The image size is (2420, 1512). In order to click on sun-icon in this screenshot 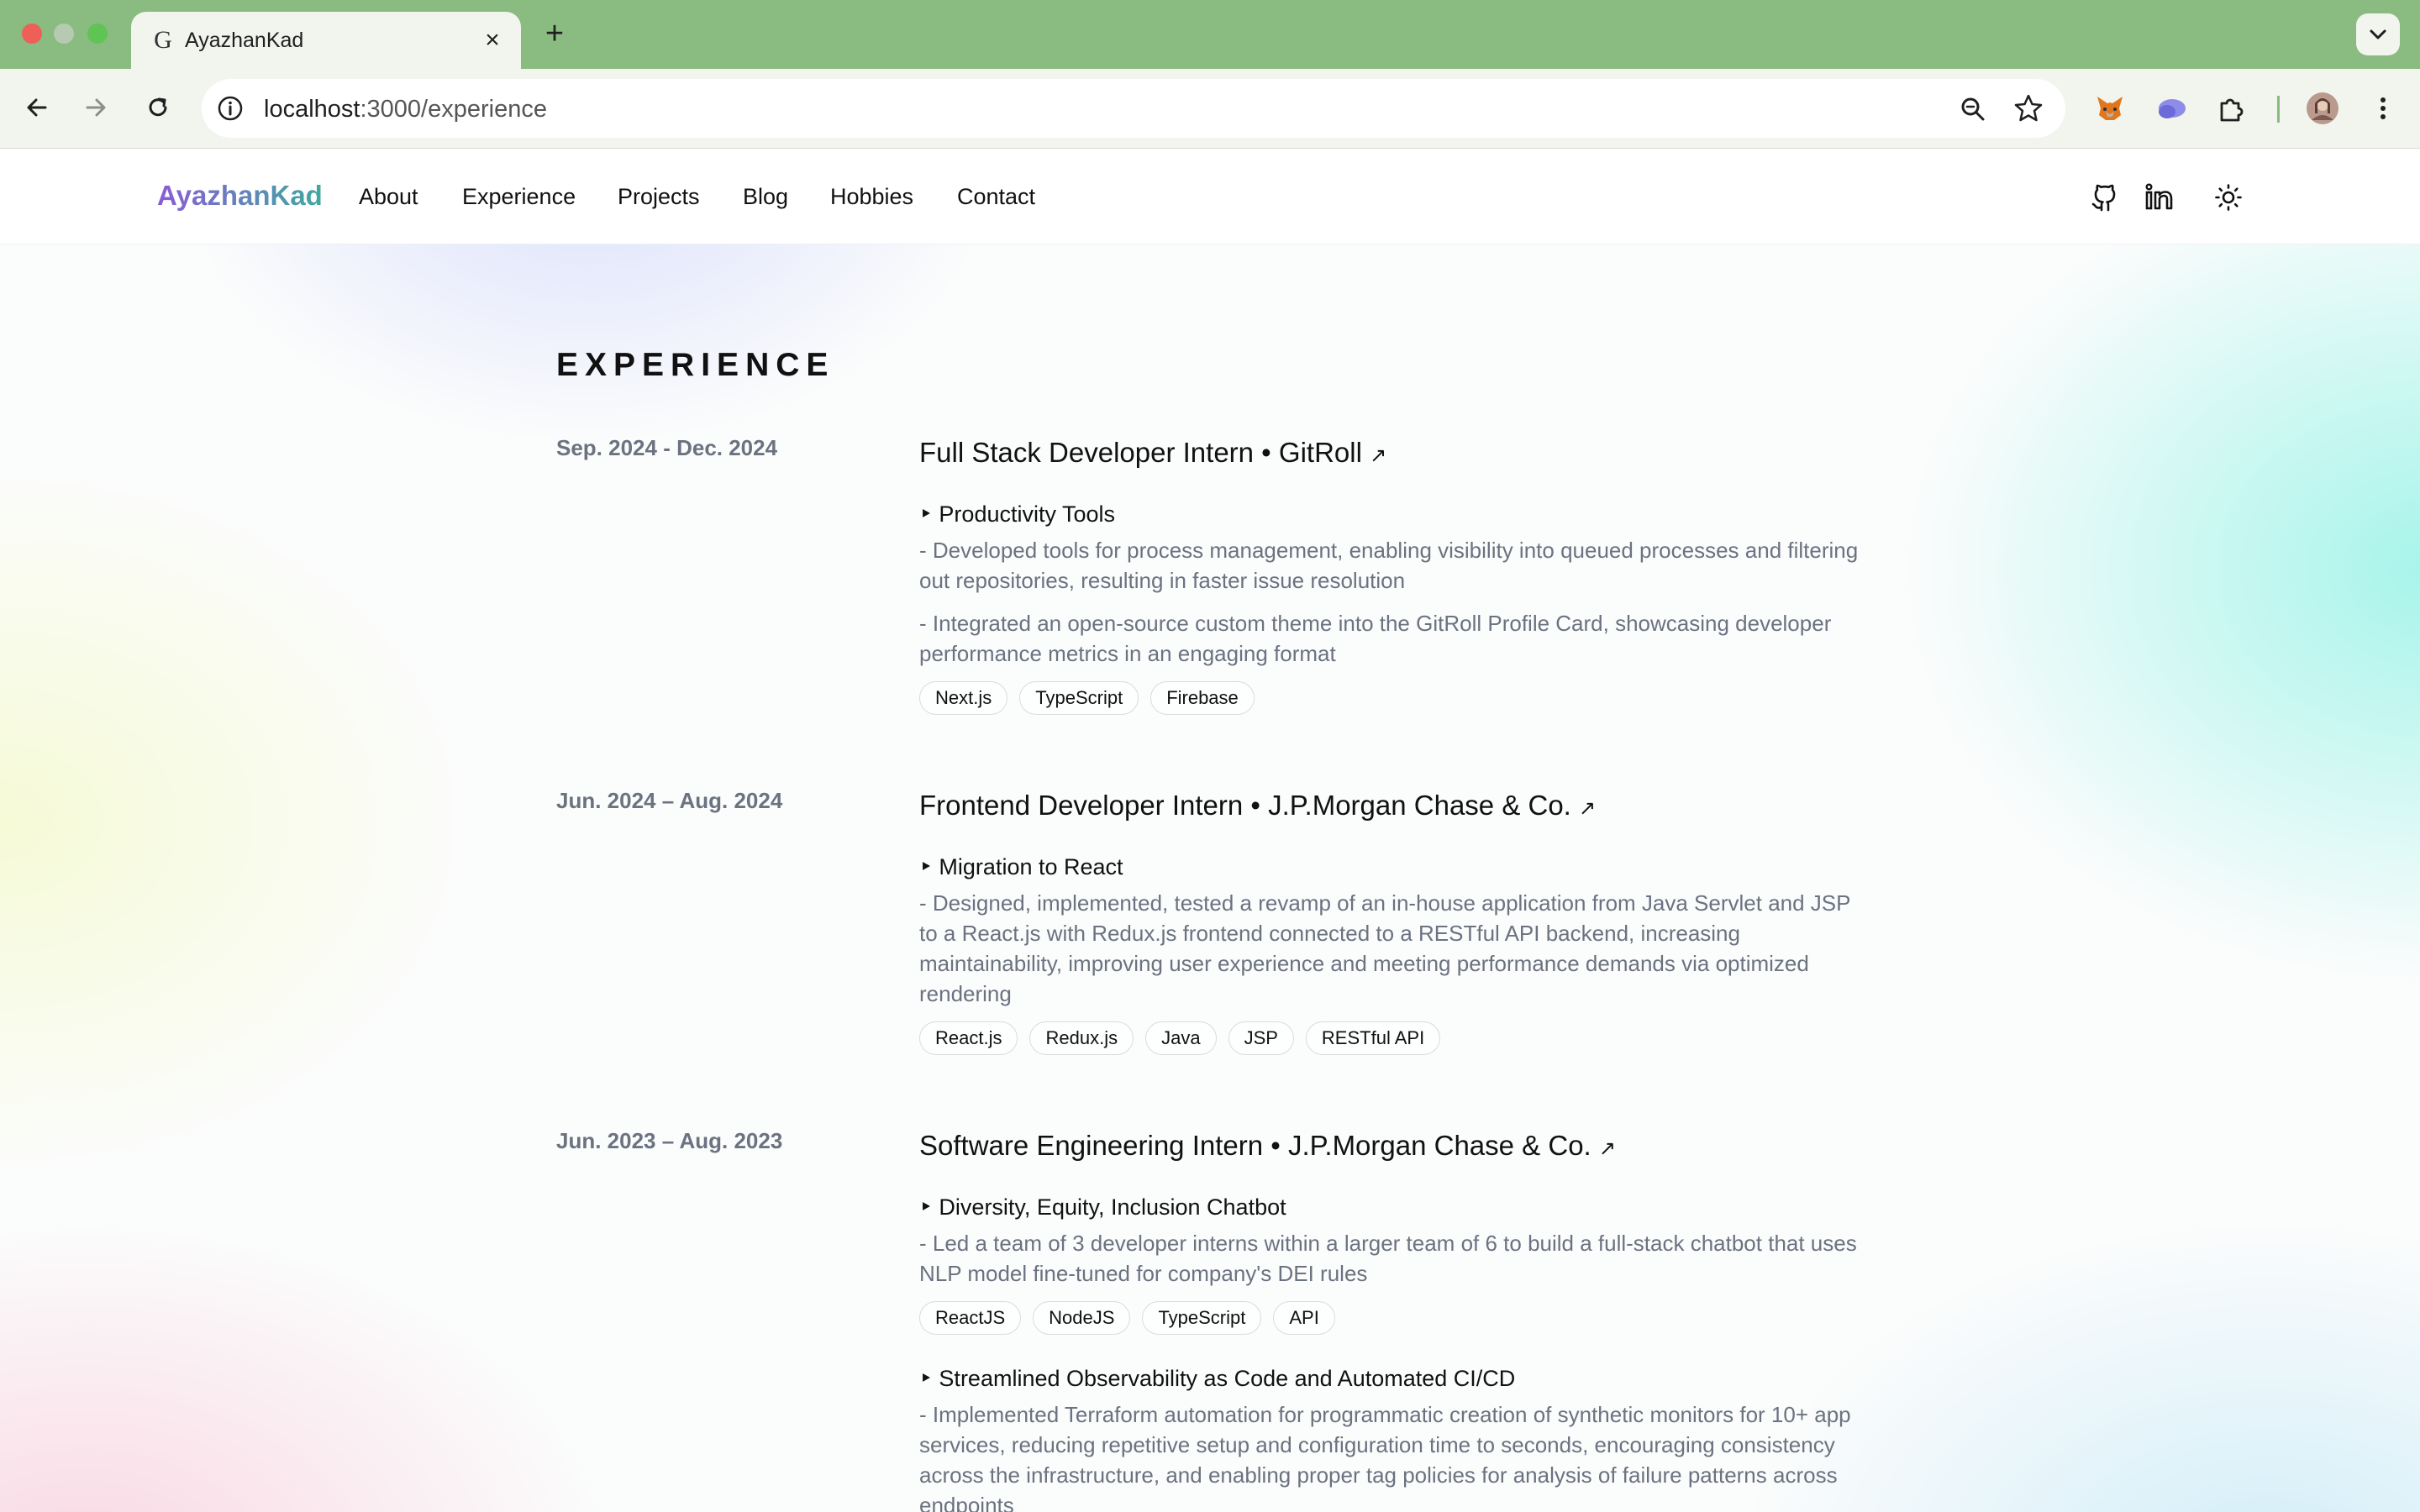, I will do `click(2228, 197)`.